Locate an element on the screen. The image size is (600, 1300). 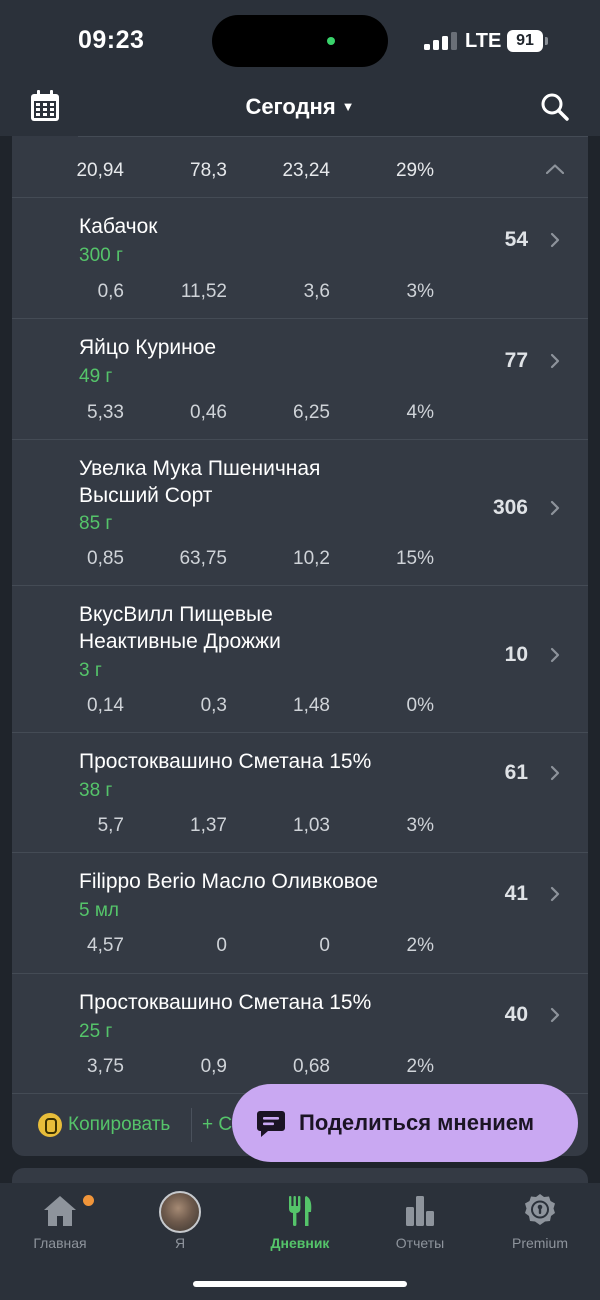
food-name: Кабачок is located at coordinates (118, 226).